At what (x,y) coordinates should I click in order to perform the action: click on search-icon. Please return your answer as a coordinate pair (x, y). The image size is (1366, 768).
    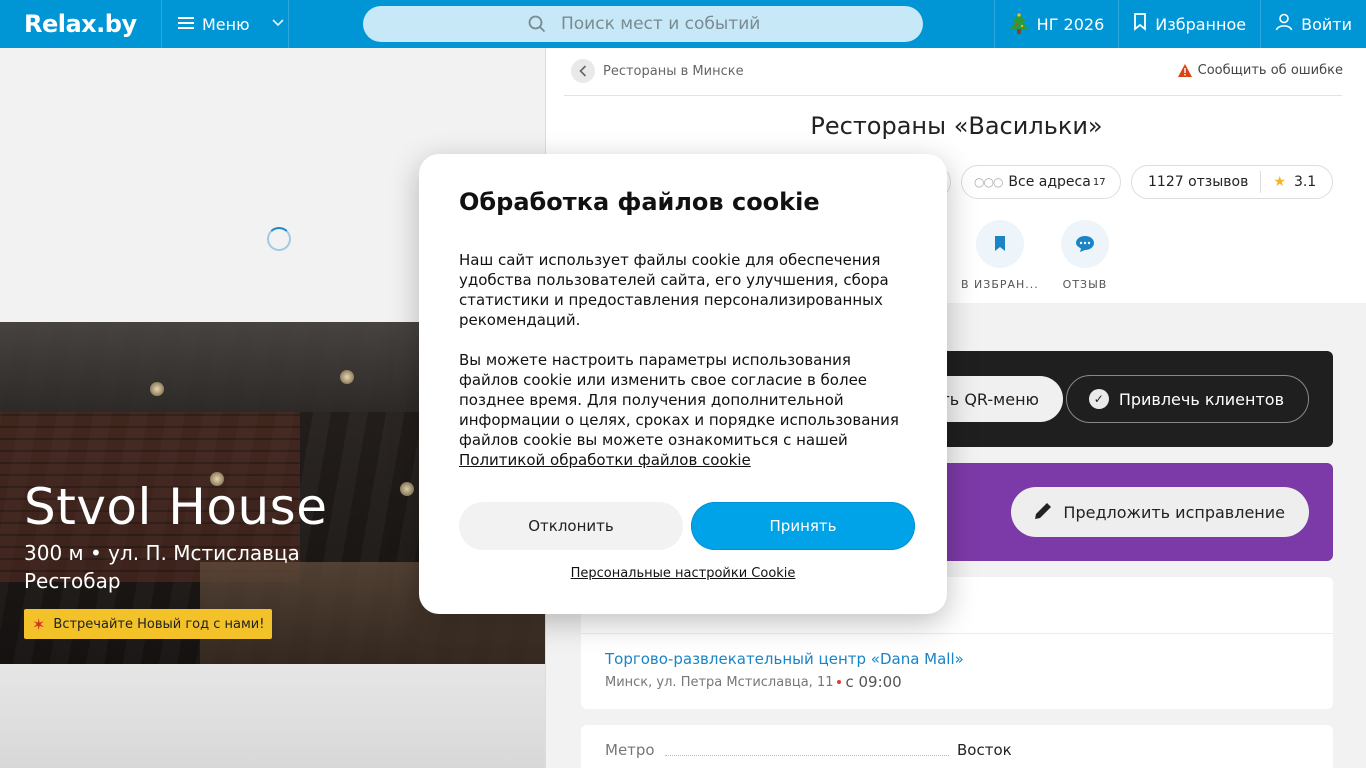
    Looking at the image, I should click on (537, 24).